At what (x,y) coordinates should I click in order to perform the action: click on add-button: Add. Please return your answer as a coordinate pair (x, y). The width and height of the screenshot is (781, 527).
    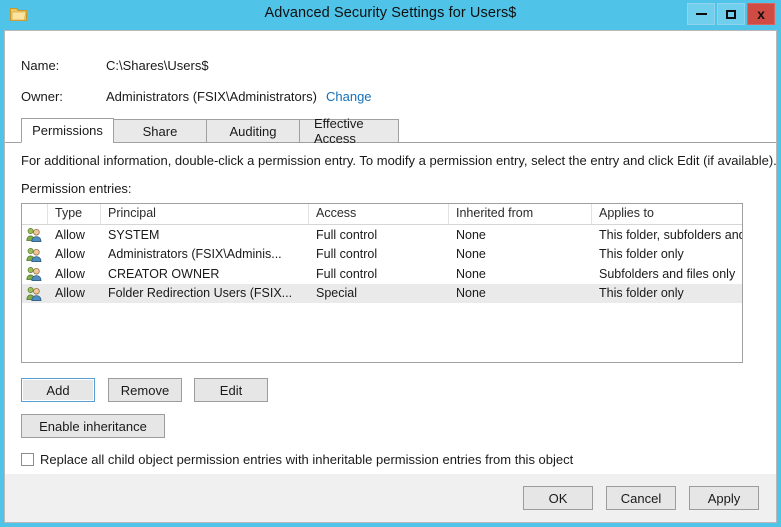
    Looking at the image, I should click on (58, 390).